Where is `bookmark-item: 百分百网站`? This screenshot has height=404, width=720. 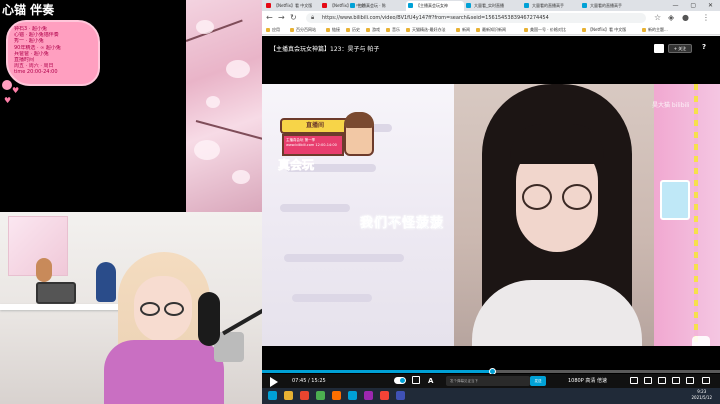
bookmark-item: 百分百网站 is located at coordinates (303, 30).